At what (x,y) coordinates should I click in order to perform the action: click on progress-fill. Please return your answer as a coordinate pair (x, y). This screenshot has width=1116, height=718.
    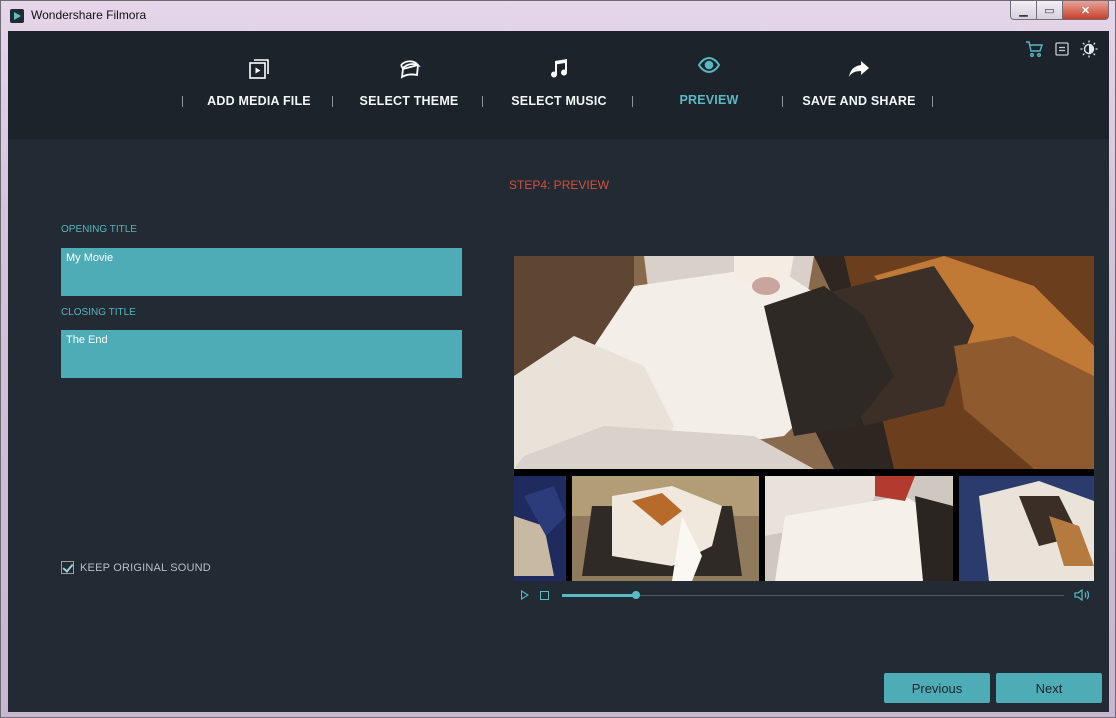
    Looking at the image, I should click on (599, 595).